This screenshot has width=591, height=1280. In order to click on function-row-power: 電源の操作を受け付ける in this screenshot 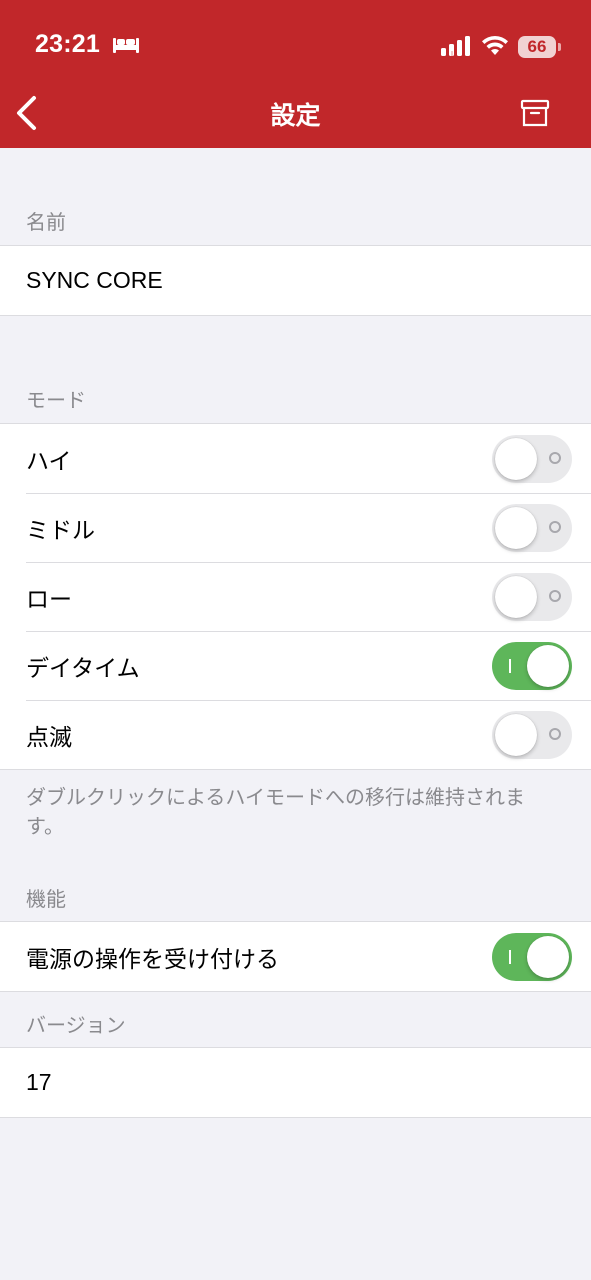, I will do `click(295, 956)`.